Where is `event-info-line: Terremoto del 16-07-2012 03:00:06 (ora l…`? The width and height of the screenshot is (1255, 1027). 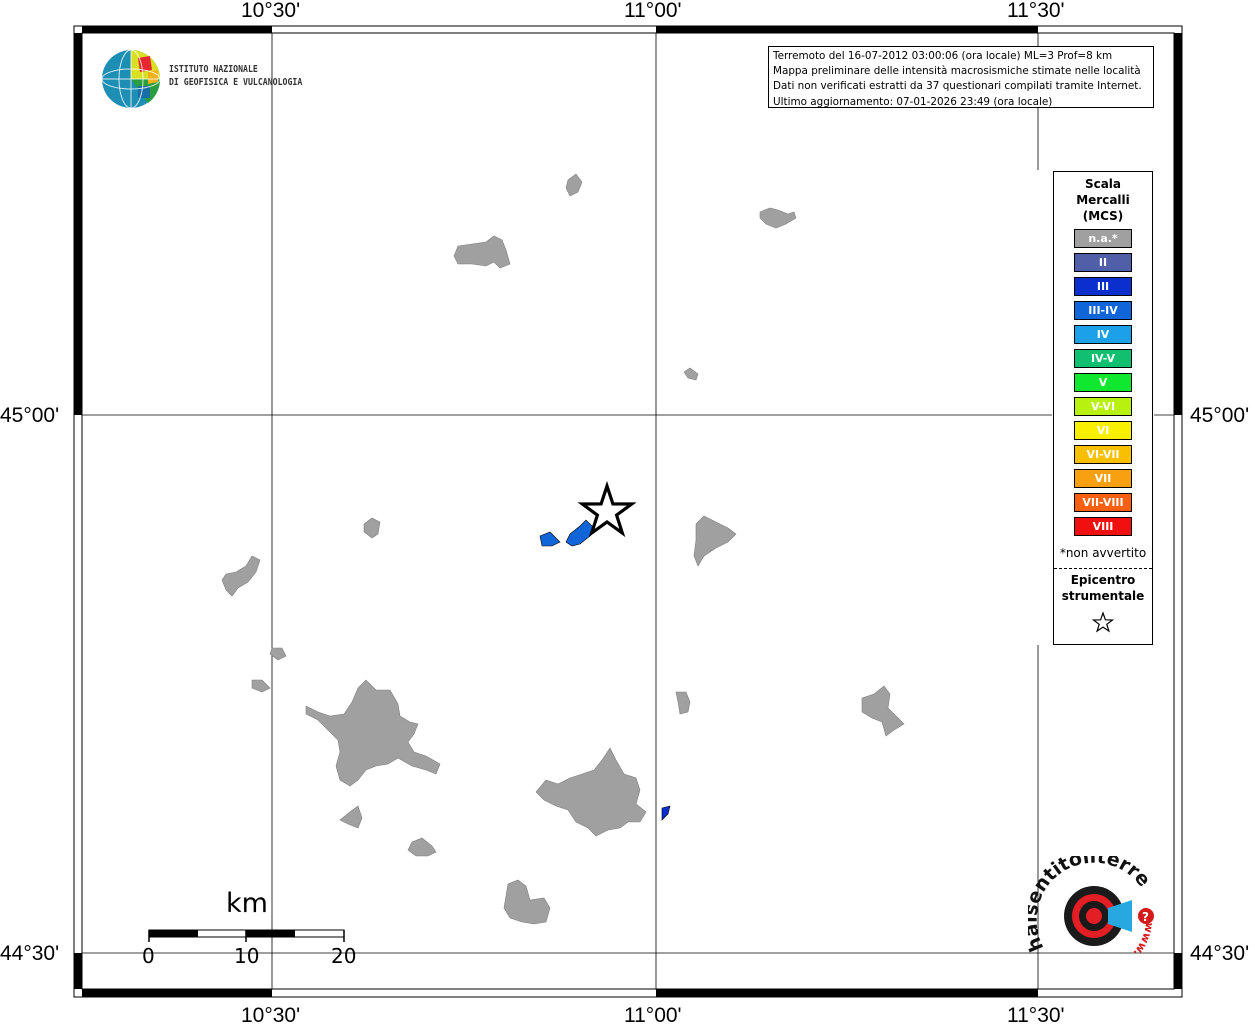 event-info-line: Terremoto del 16-07-2012 03:00:06 (ora l… is located at coordinates (943, 56).